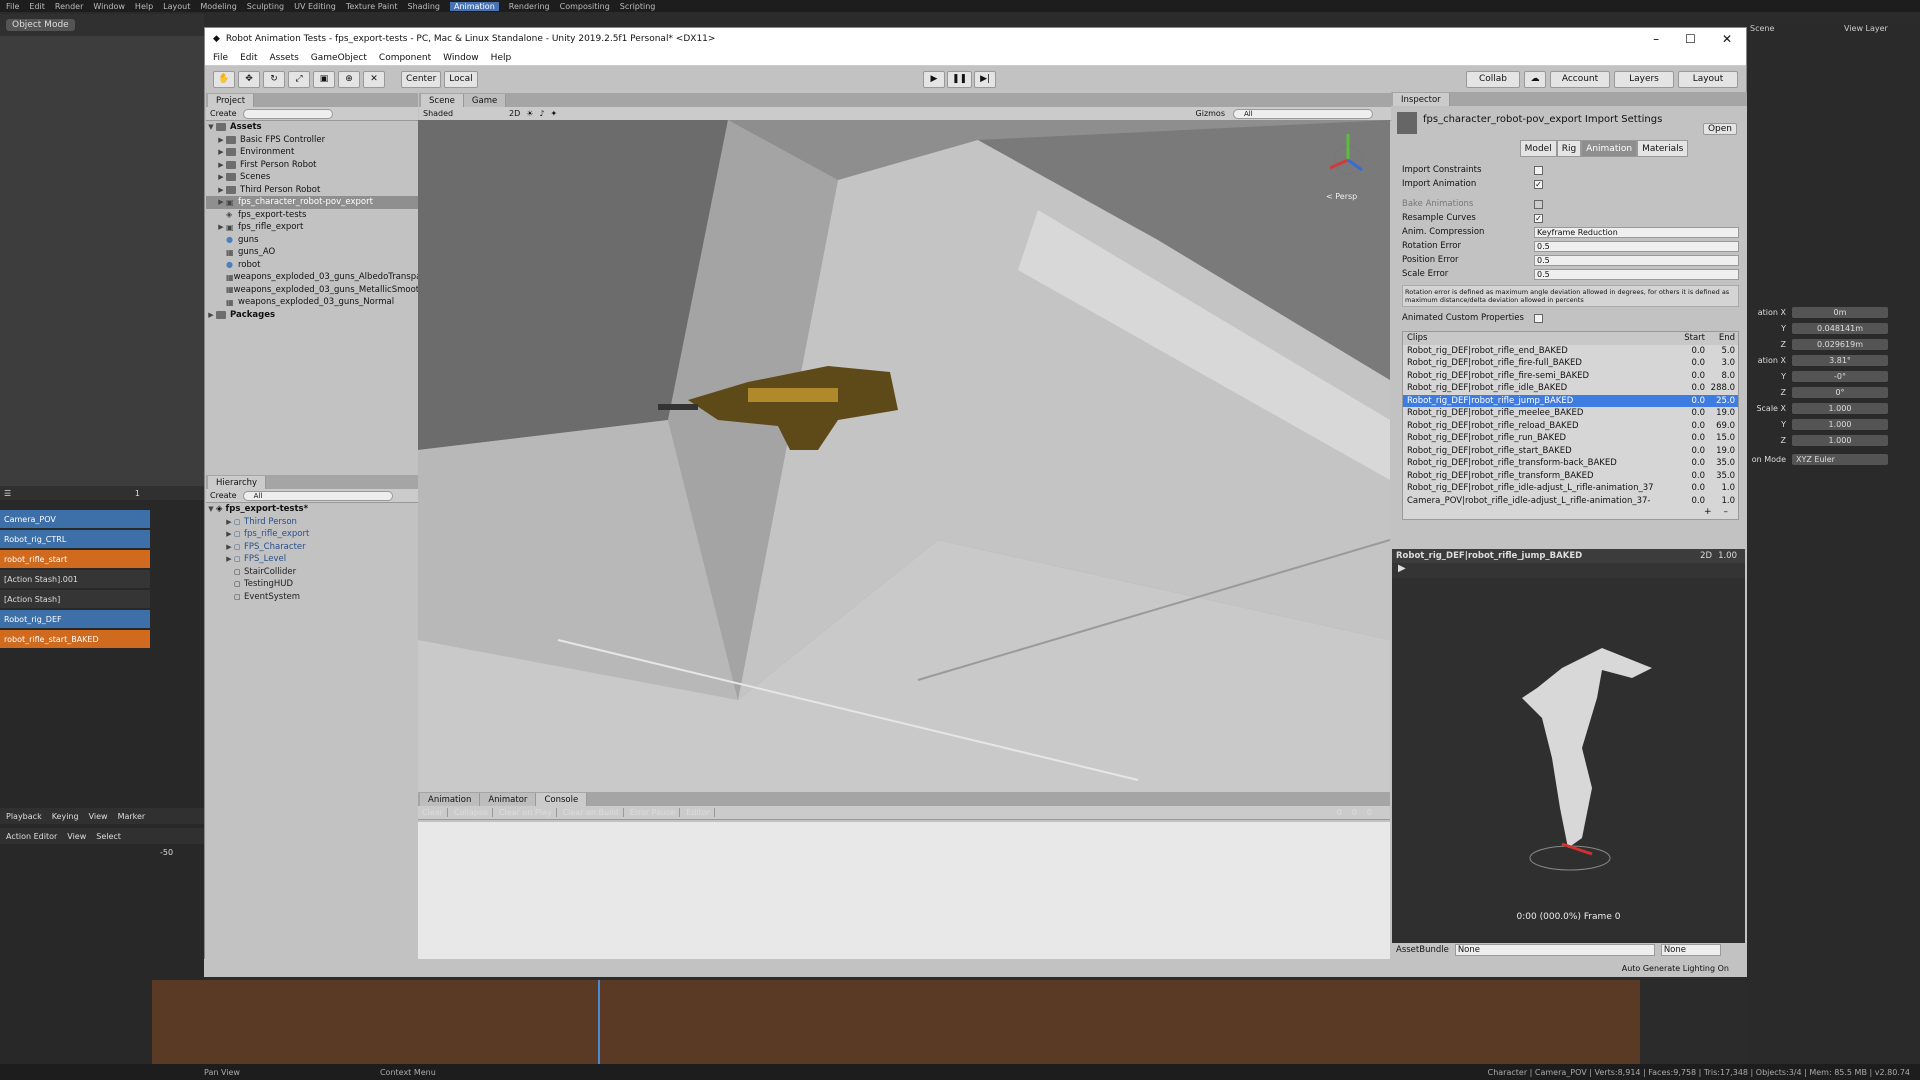 Image resolution: width=1920 pixels, height=1080 pixels. What do you see at coordinates (904, 899) in the screenshot?
I see `console-log-area` at bounding box center [904, 899].